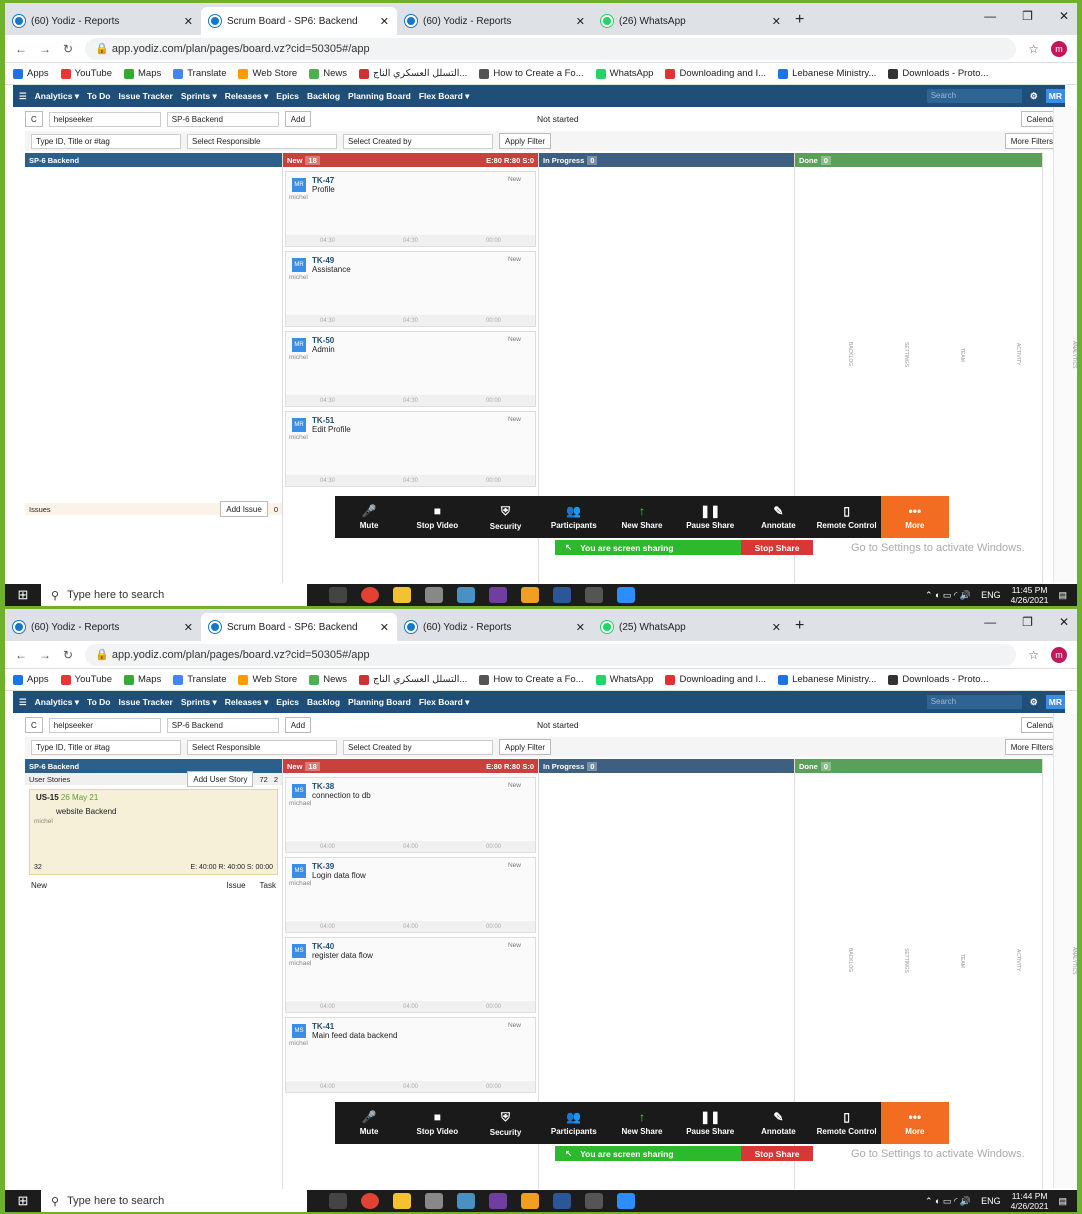 This screenshot has height=1214, width=1082. What do you see at coordinates (34, 119) in the screenshot?
I see `reload-icon: C` at bounding box center [34, 119].